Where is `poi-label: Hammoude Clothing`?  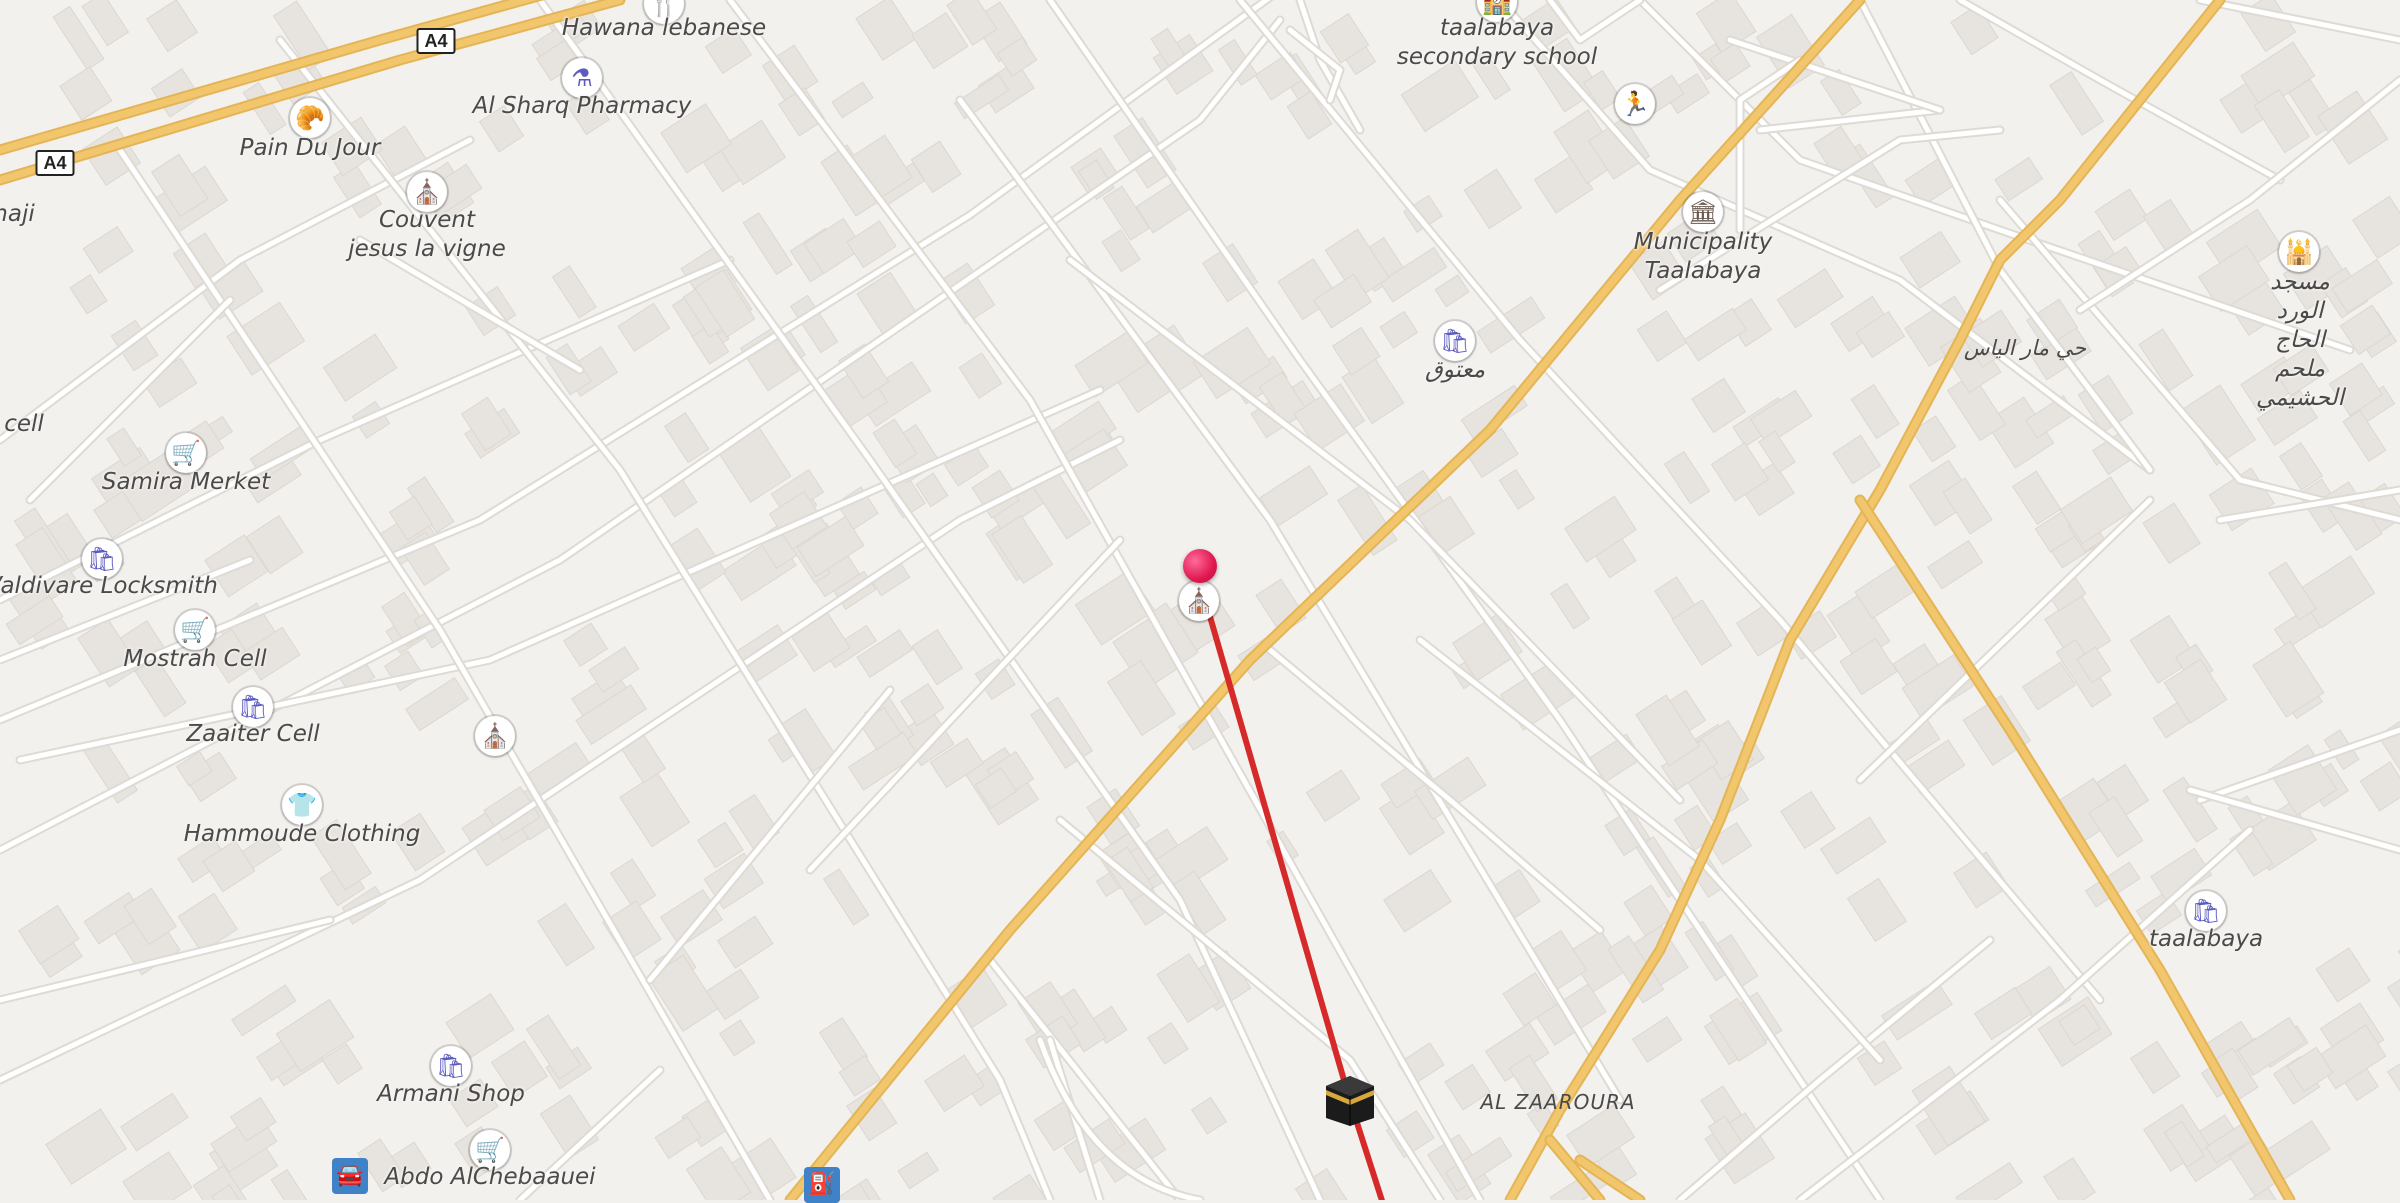 poi-label: Hammoude Clothing is located at coordinates (302, 834).